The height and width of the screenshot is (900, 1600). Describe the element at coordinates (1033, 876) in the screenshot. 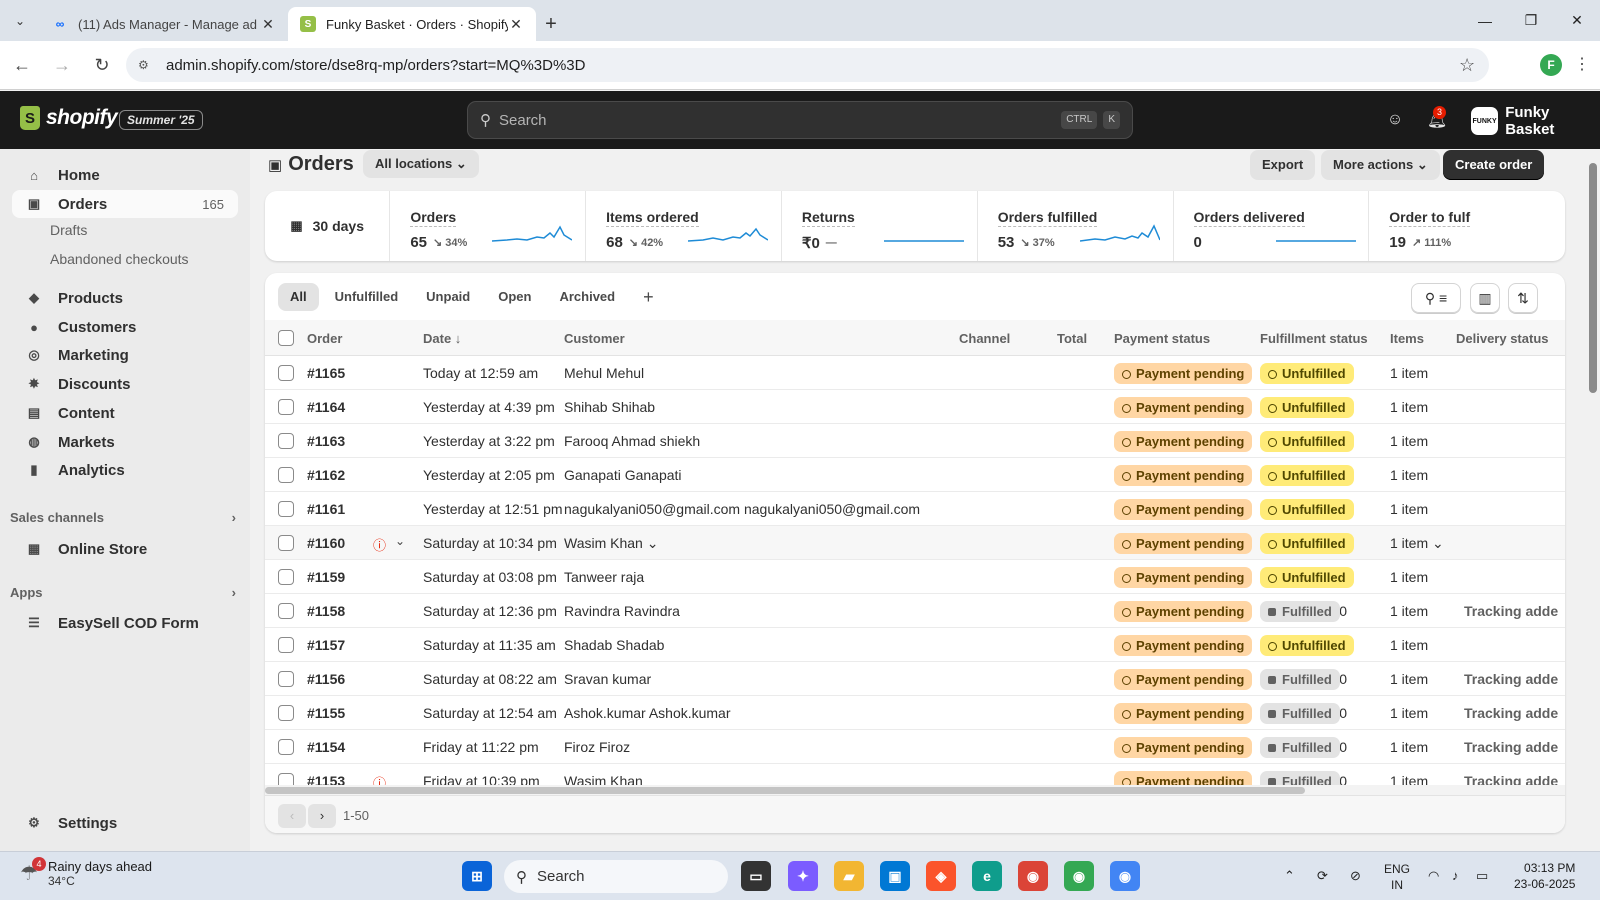

I see `chrome-icon: ◉` at that location.